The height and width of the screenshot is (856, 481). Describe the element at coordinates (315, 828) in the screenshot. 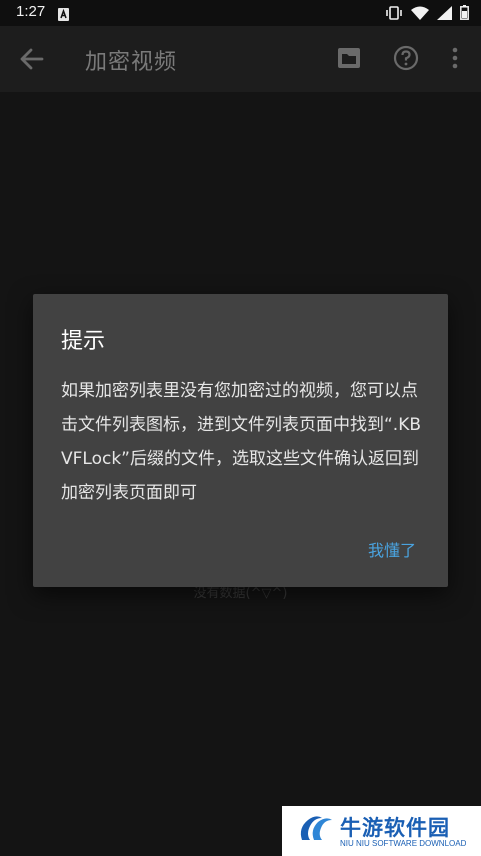

I see `brand-logo-icon` at that location.